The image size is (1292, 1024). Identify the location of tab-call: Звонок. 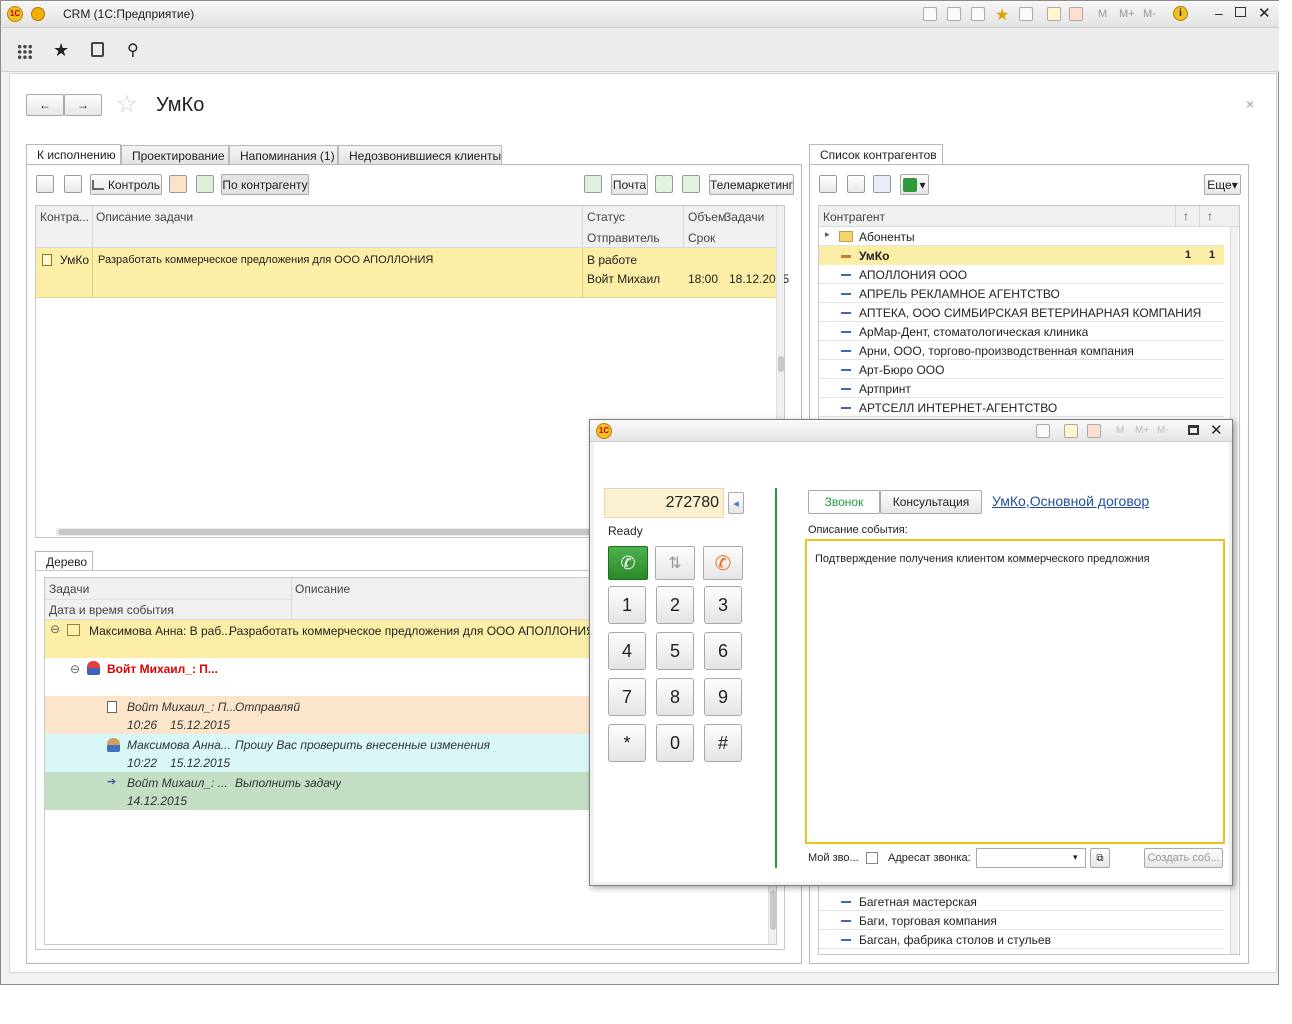
(844, 502).